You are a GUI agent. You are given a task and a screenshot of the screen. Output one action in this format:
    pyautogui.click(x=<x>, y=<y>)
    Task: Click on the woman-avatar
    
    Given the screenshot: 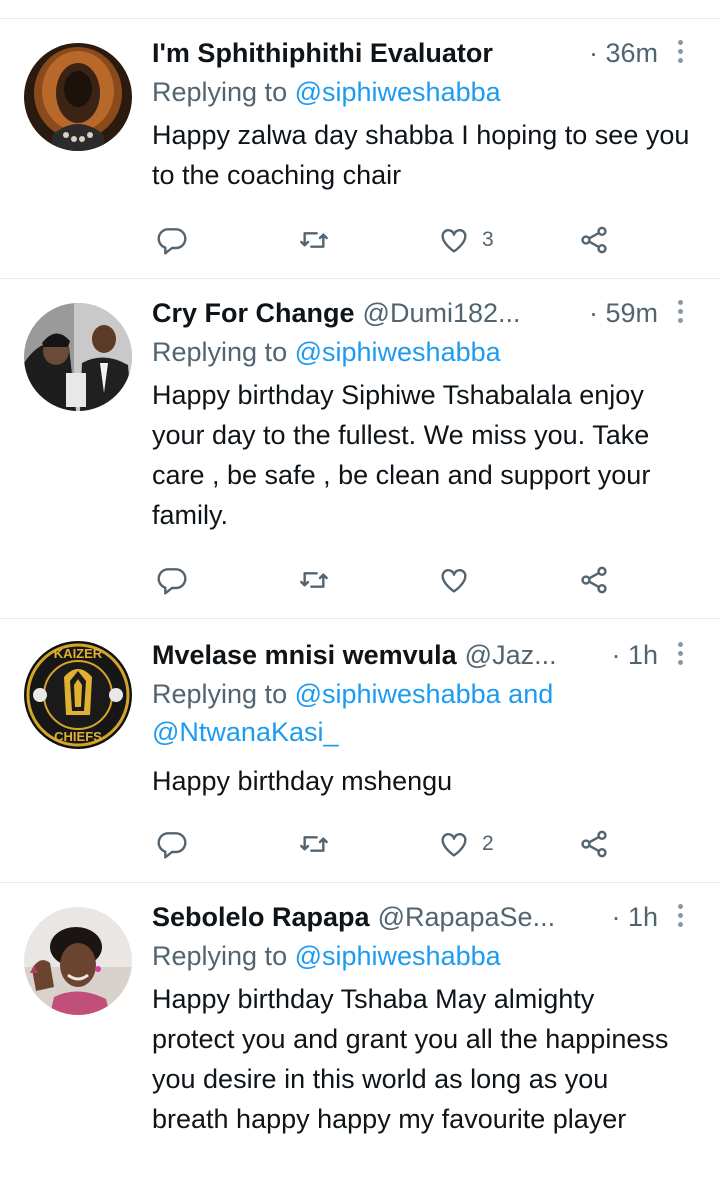 What is the action you would take?
    pyautogui.click(x=78, y=961)
    